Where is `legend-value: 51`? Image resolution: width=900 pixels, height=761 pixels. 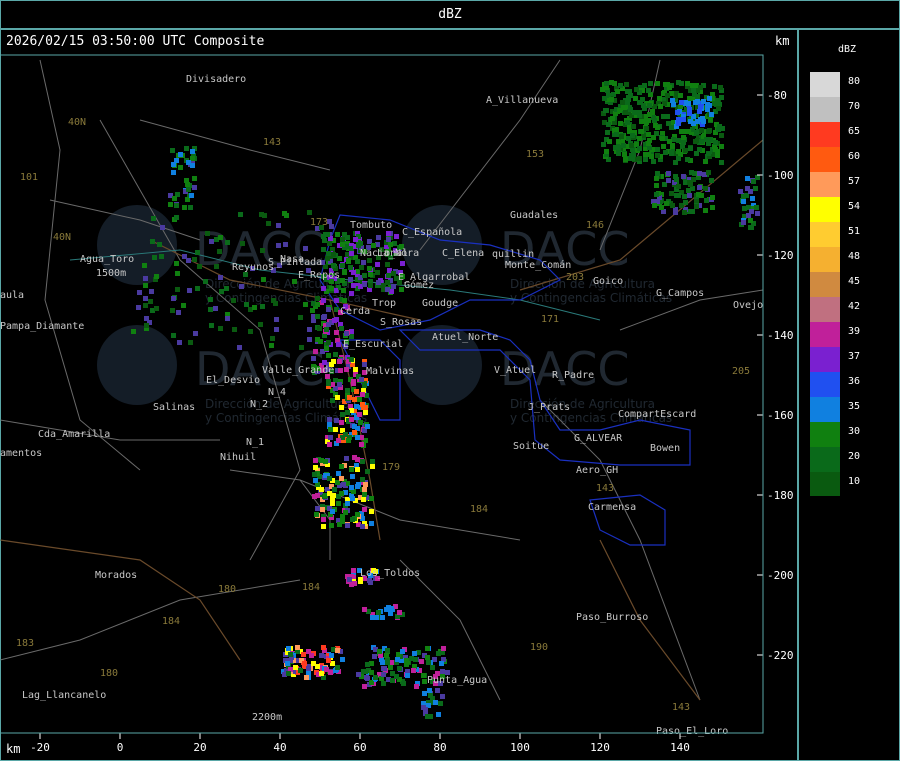
legend-value: 51 is located at coordinates (854, 231).